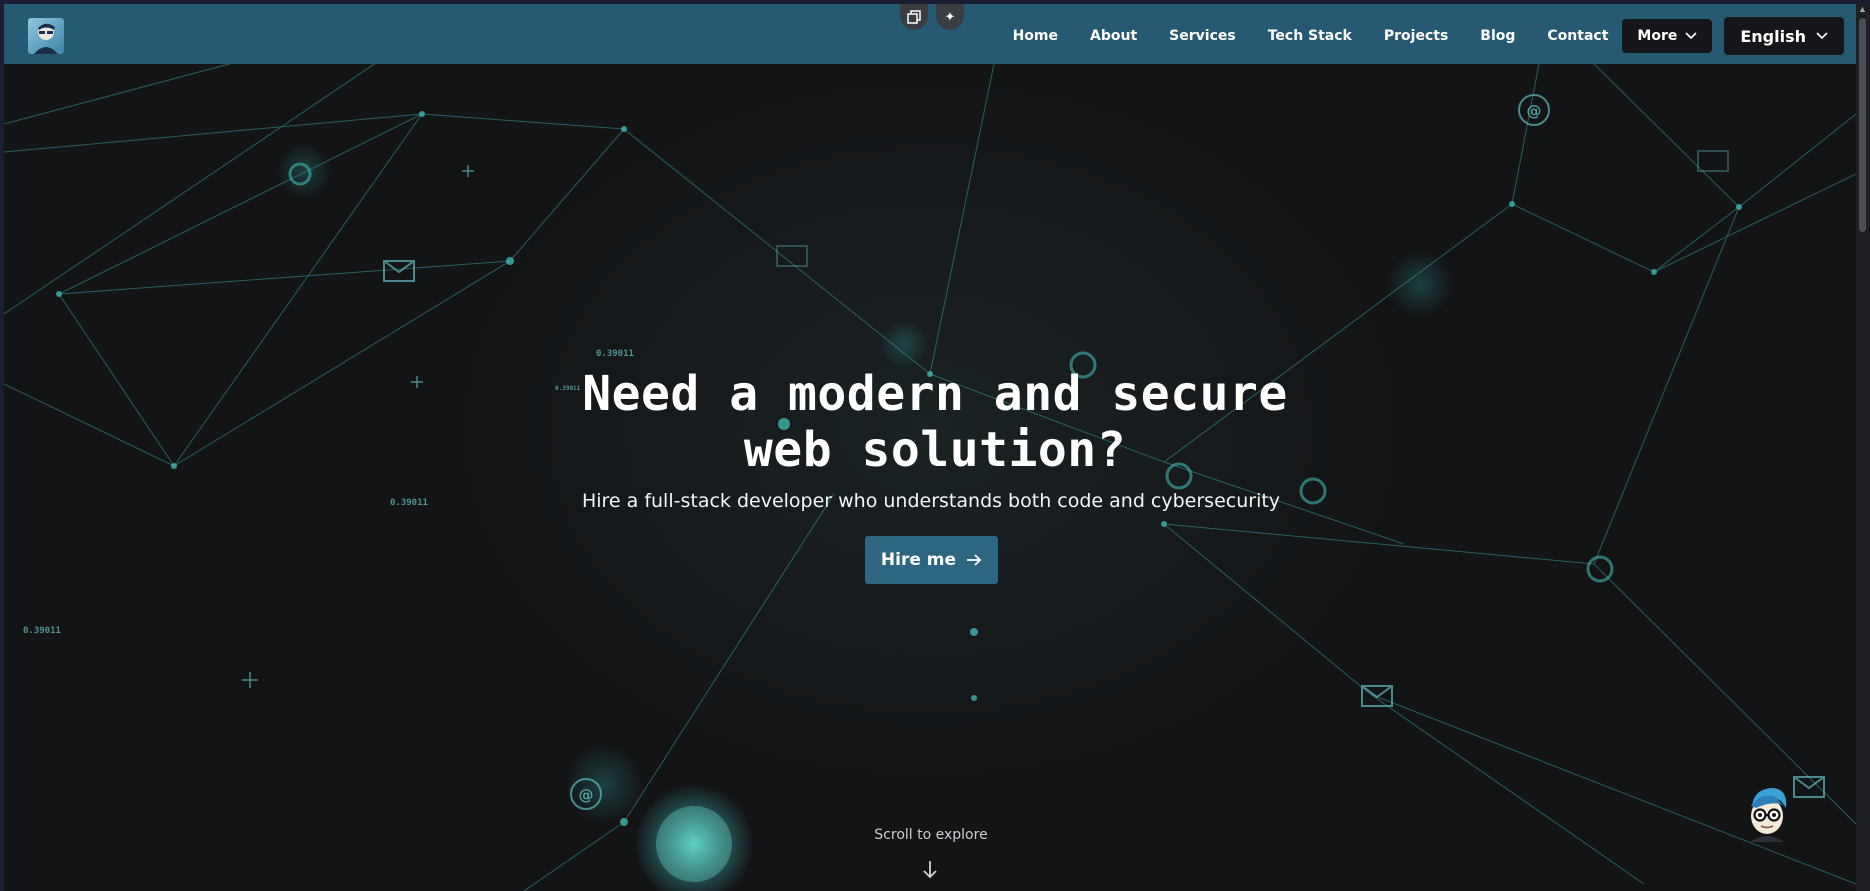 The image size is (1870, 891). What do you see at coordinates (1657, 36) in the screenshot?
I see `more-label: More` at bounding box center [1657, 36].